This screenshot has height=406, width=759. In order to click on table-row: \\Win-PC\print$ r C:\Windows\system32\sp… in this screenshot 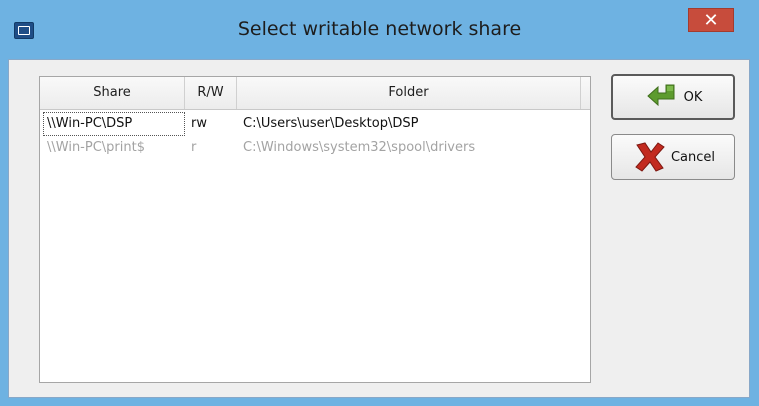, I will do `click(315, 148)`.